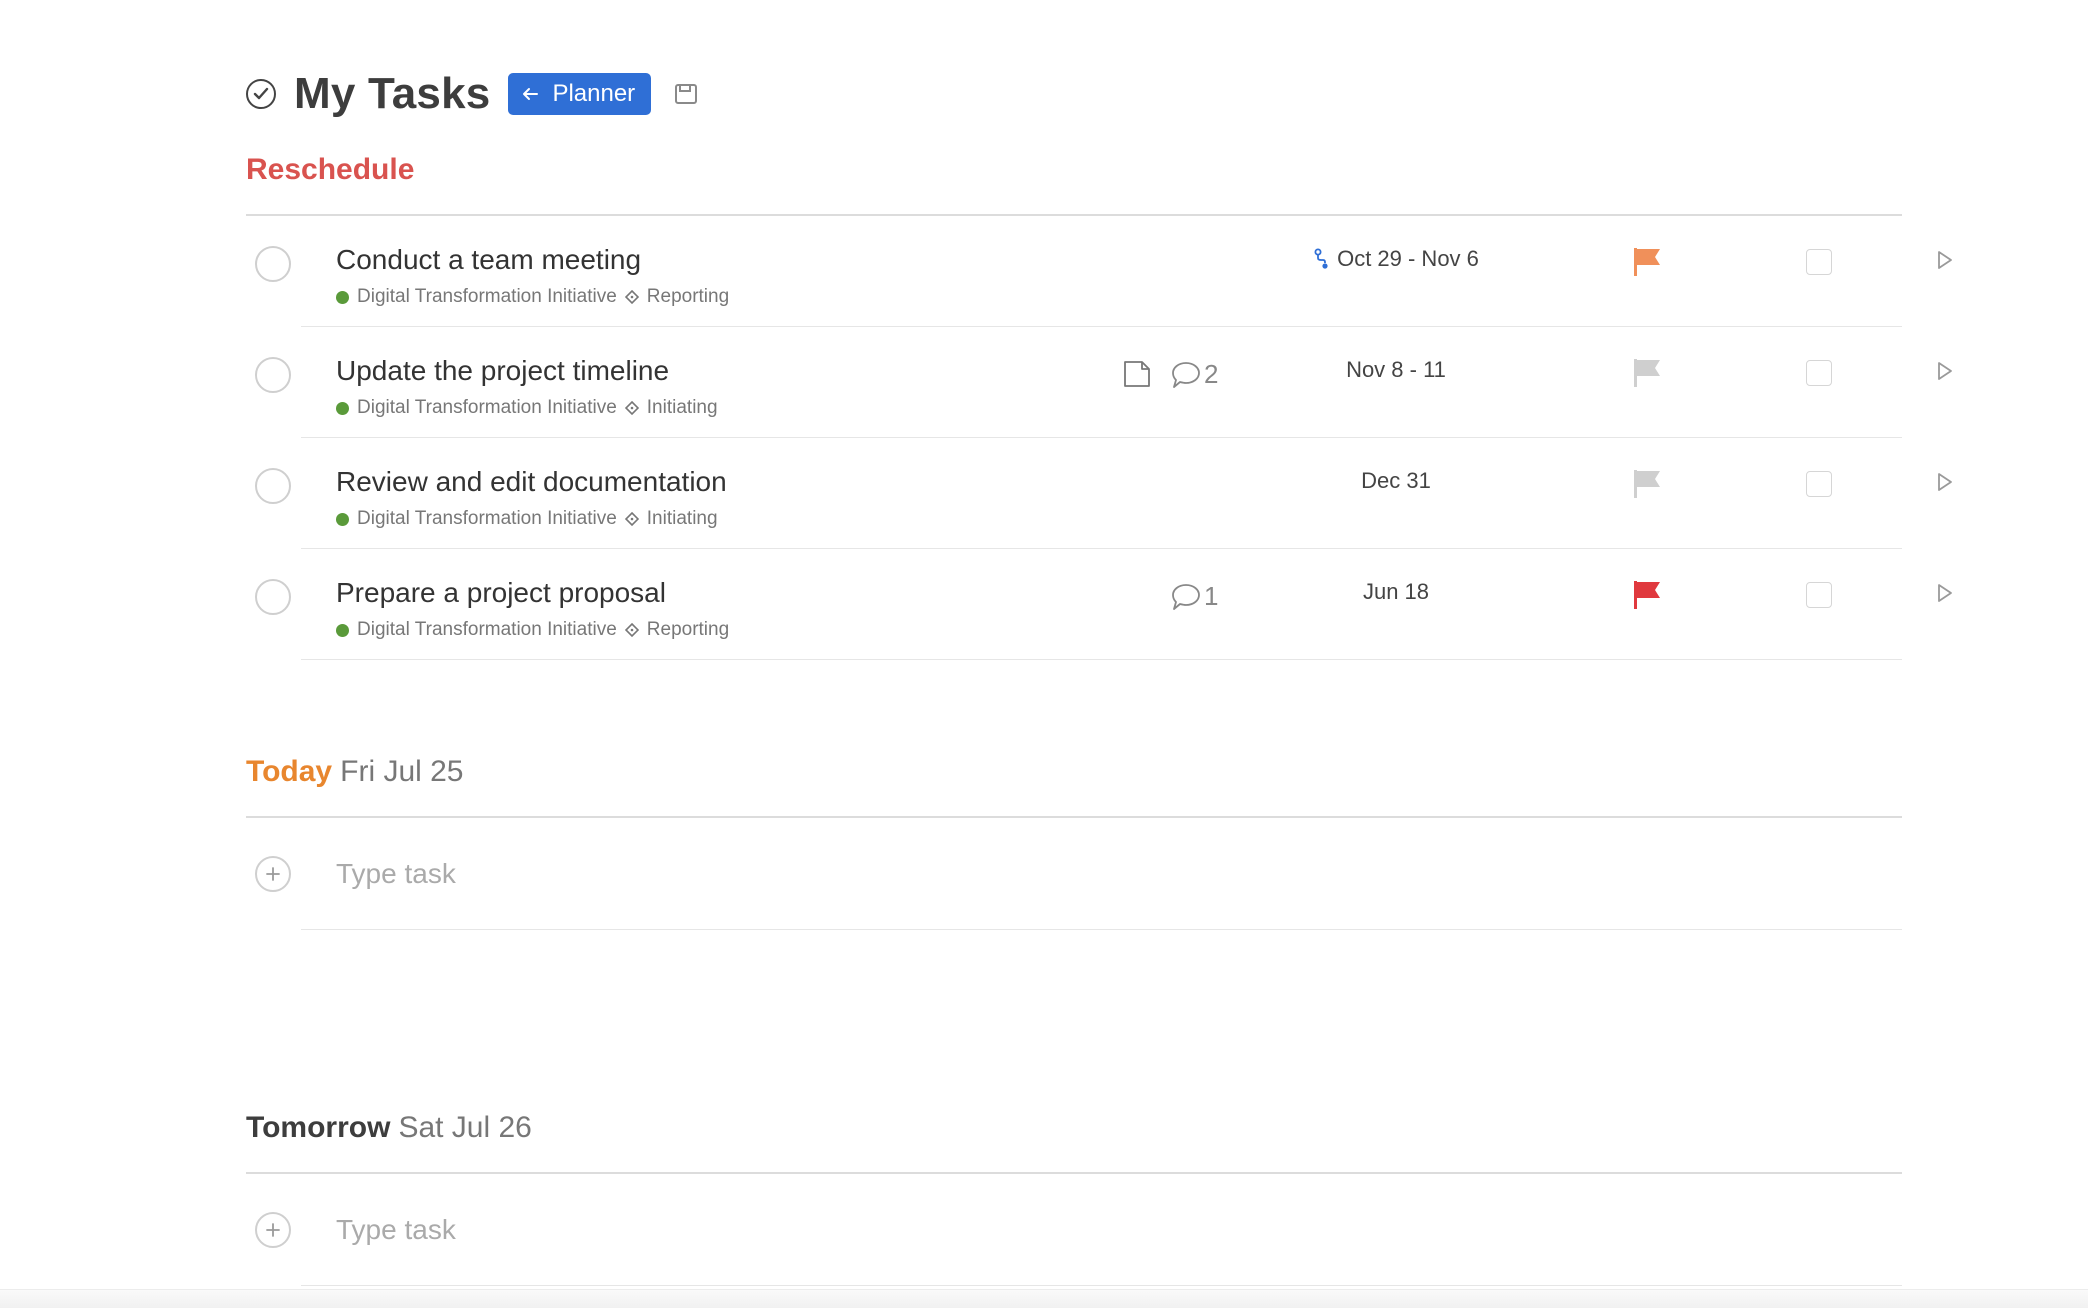 The height and width of the screenshot is (1308, 2088). I want to click on today-label: Today, so click(289, 771).